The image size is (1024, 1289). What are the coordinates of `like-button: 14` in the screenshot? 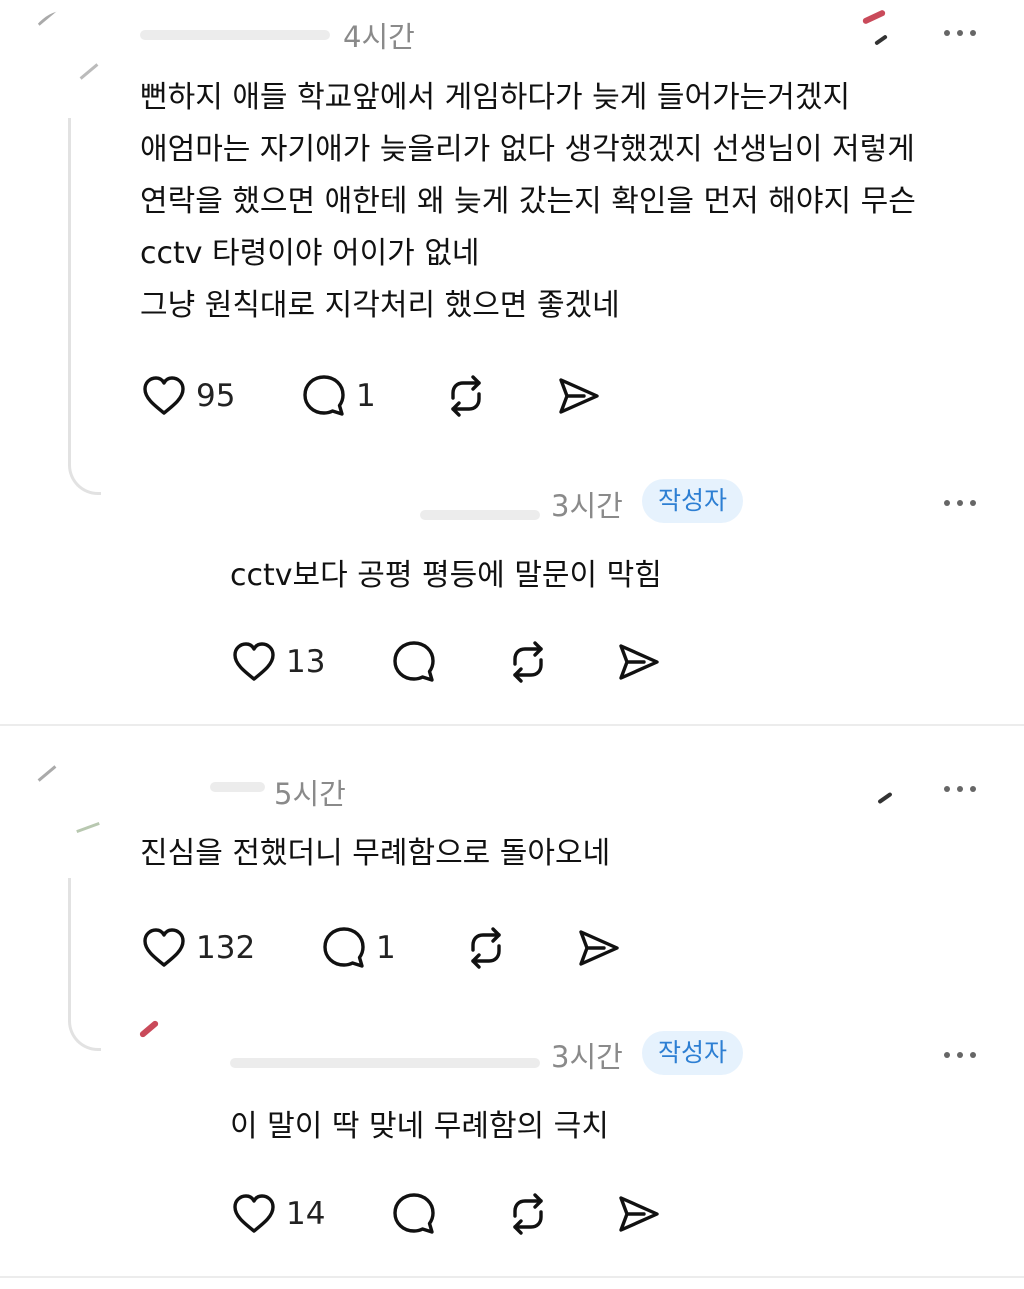 It's located at (277, 1214).